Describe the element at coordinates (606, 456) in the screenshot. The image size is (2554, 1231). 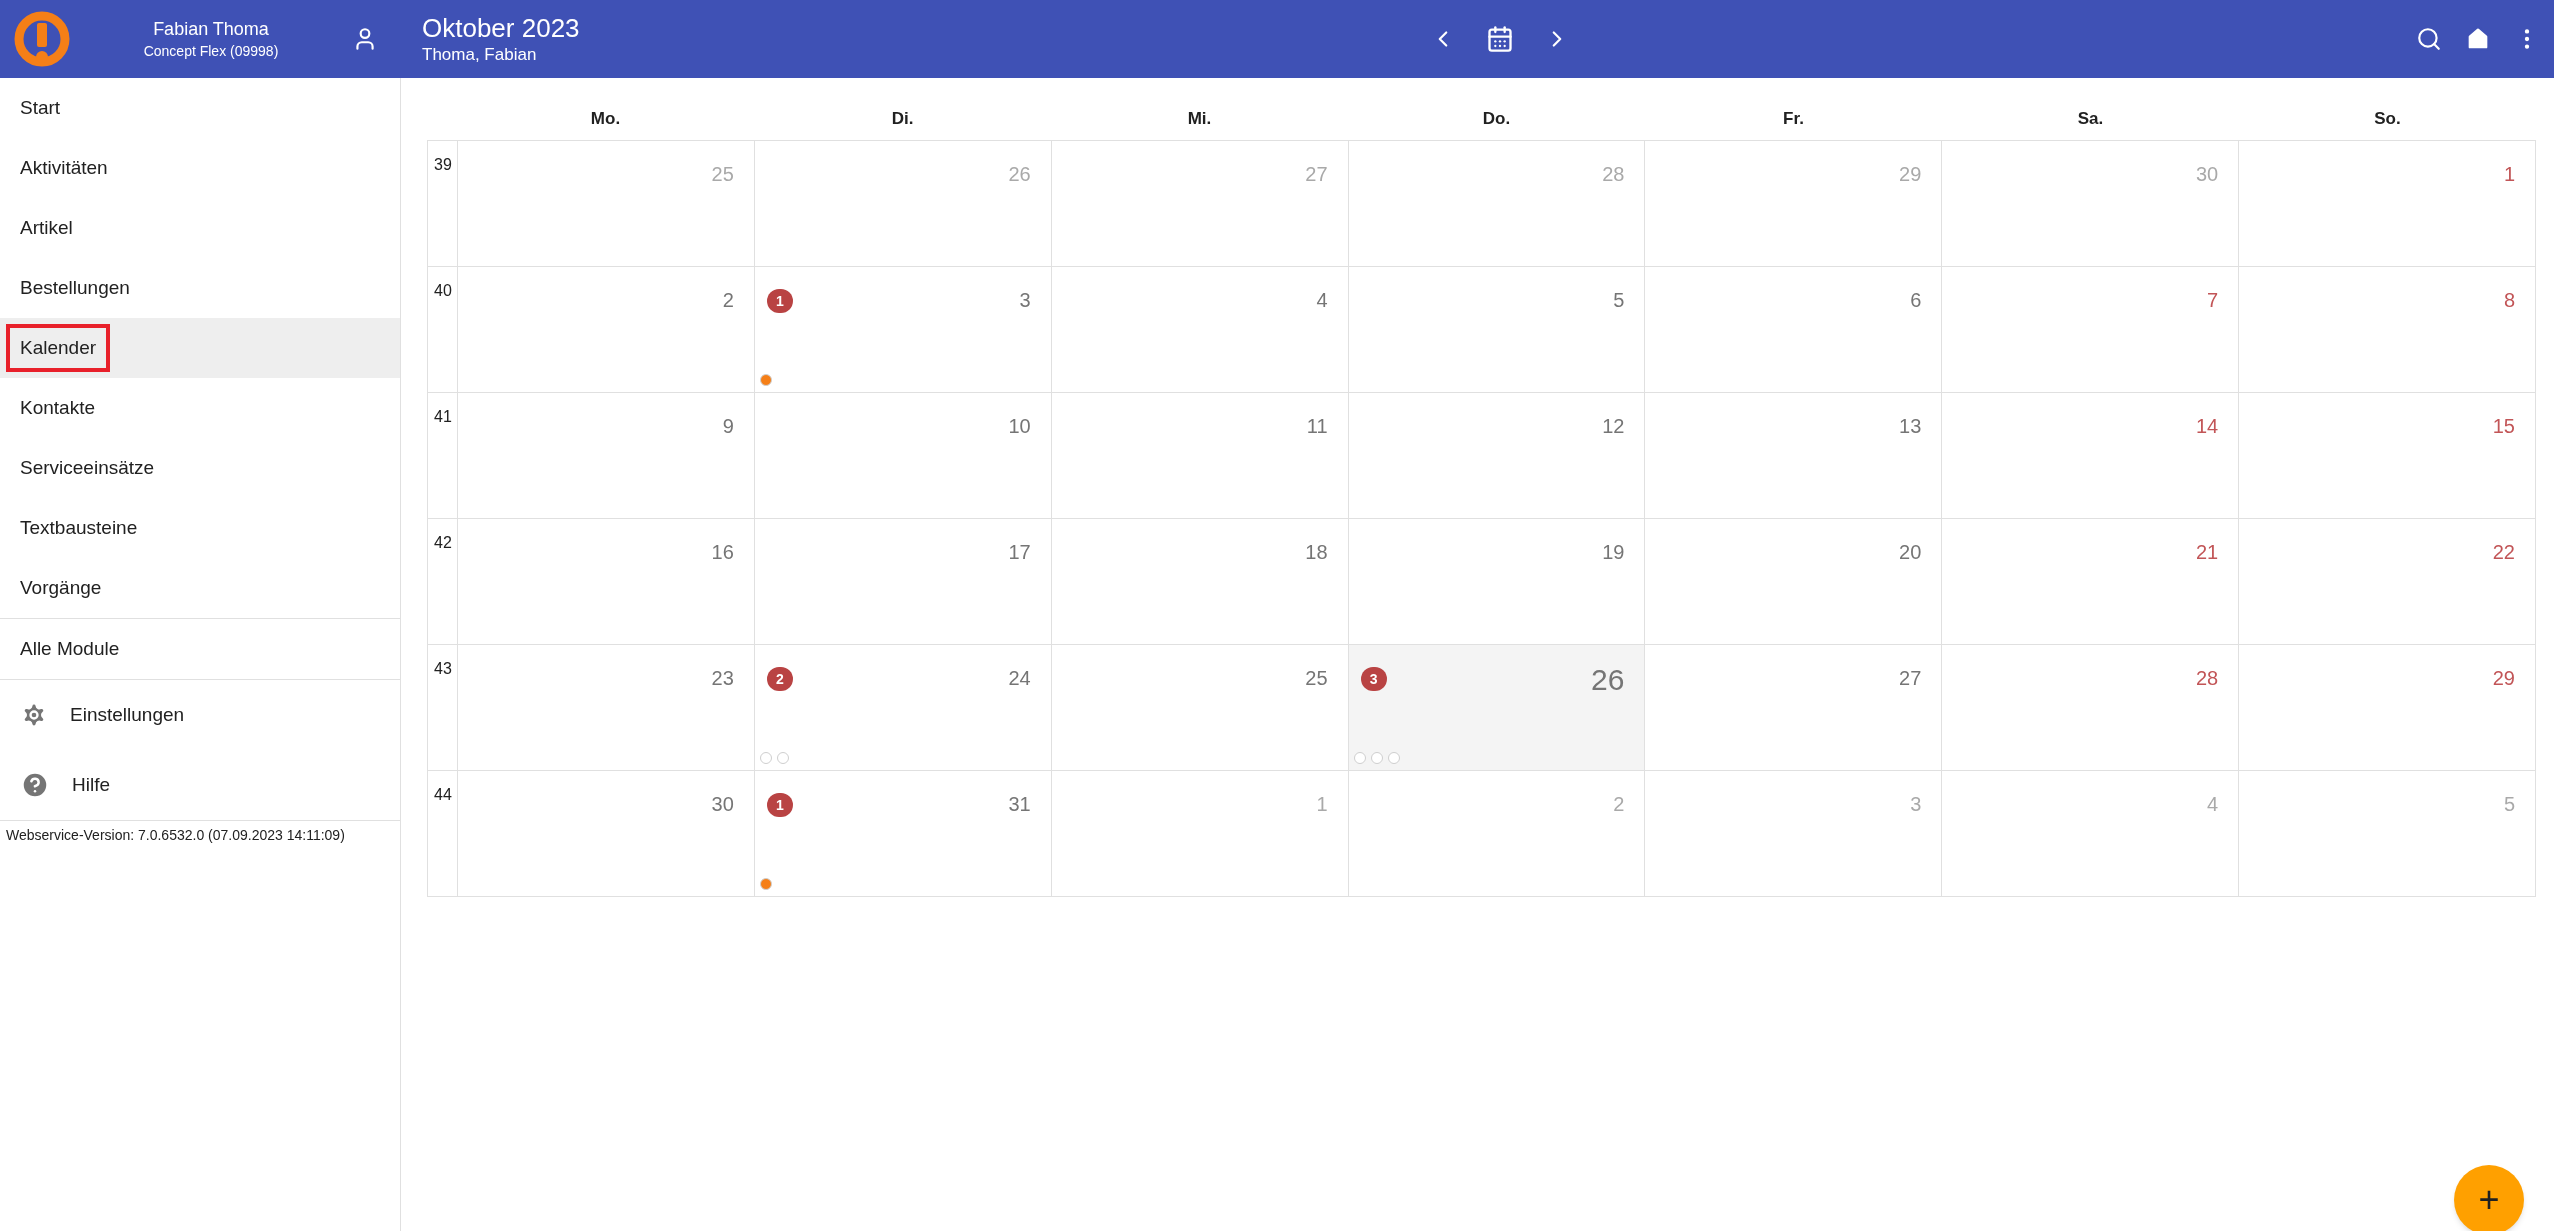
I see `day-cell: 9` at that location.